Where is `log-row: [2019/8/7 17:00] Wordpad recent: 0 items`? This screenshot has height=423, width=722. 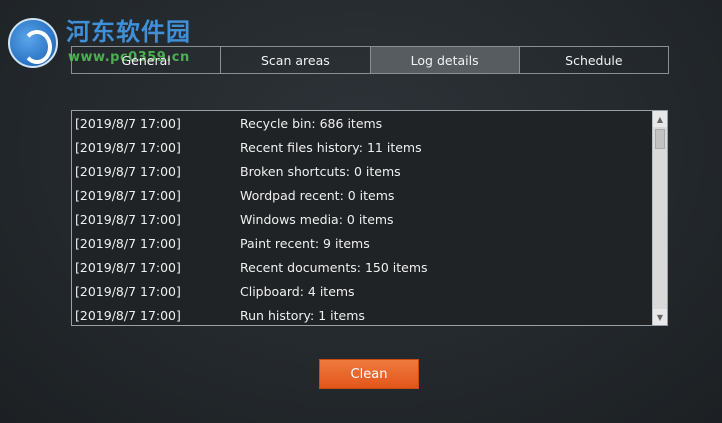 log-row: [2019/8/7 17:00] Wordpad recent: 0 items is located at coordinates (362, 195).